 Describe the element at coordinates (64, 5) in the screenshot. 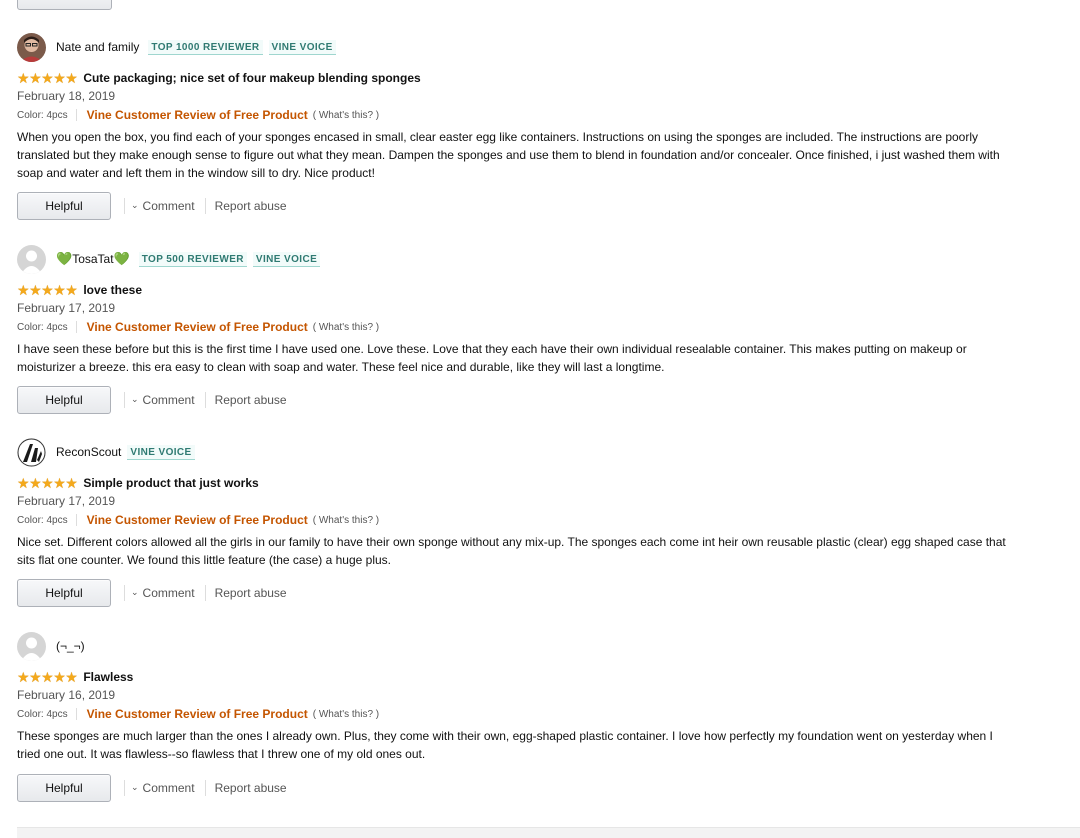

I see `helpful-button-previous` at that location.